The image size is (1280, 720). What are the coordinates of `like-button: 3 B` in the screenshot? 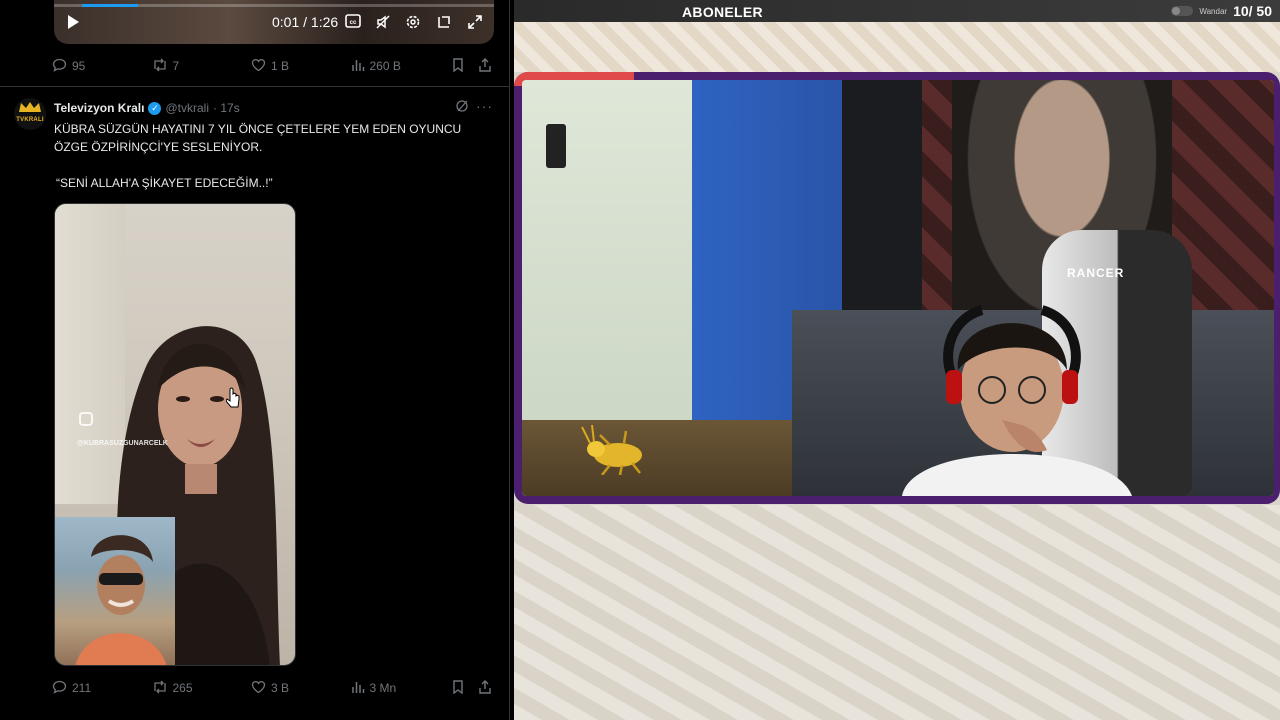 It's located at (301, 688).